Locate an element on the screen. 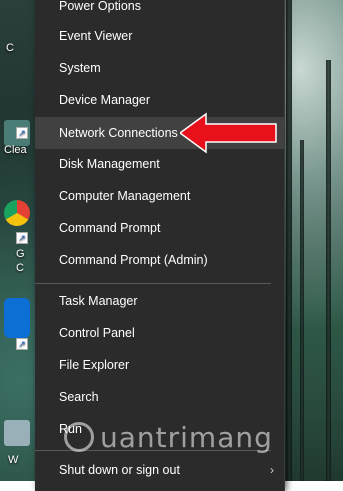  menu-item-power-options: Power Options is located at coordinates (159, 10).